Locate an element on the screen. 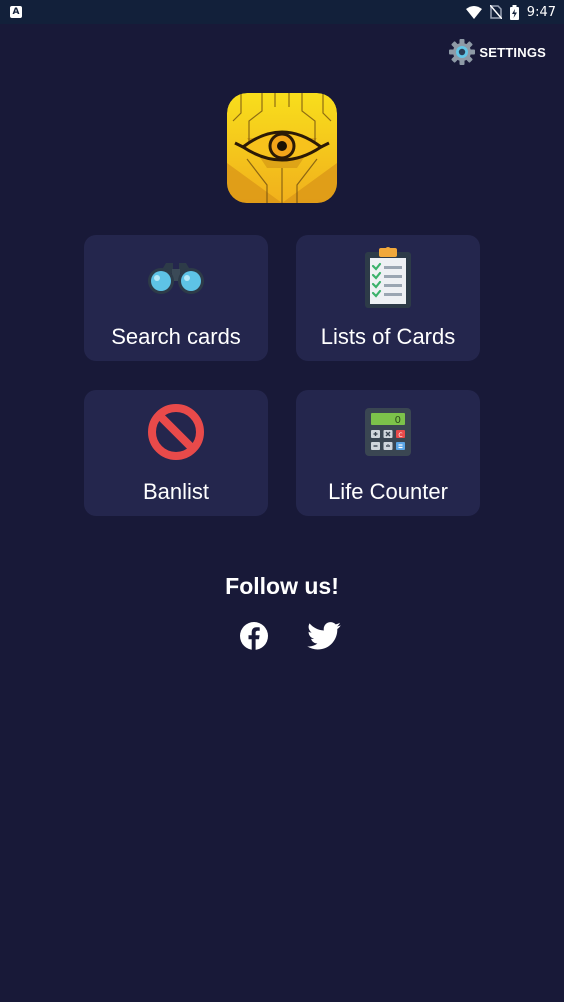 The width and height of the screenshot is (564, 1002). notification-icon: A is located at coordinates (16, 12).